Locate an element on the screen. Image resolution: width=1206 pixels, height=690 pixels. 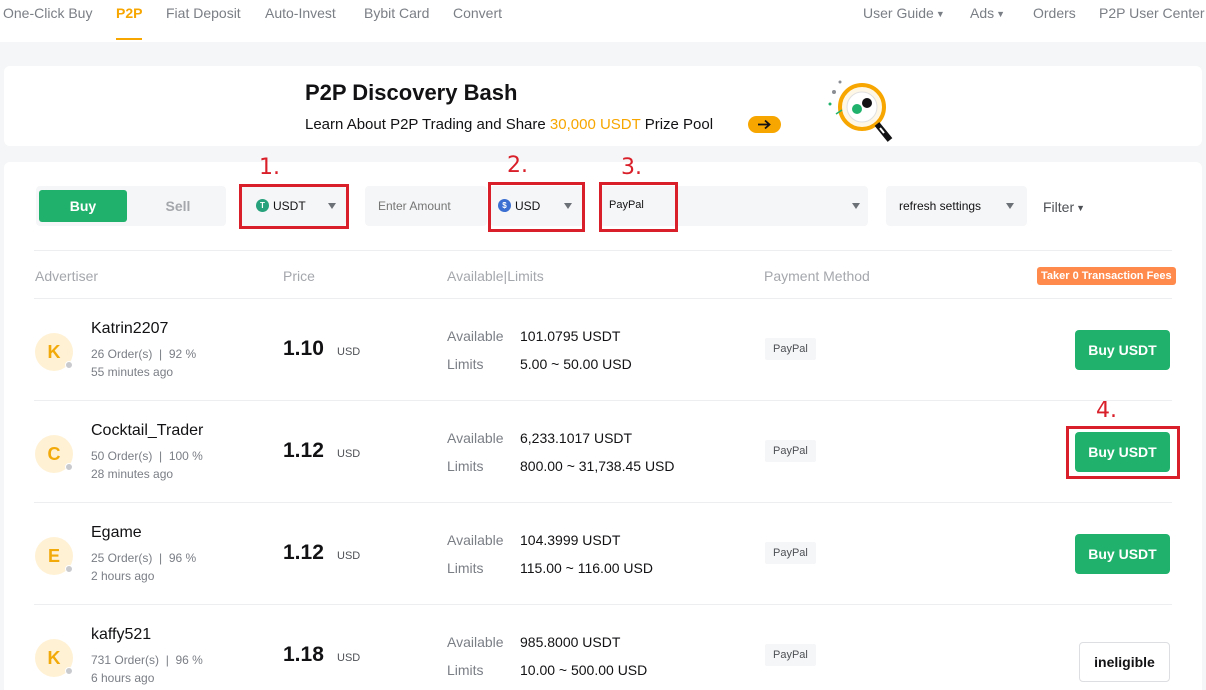
avatar: E is located at coordinates (54, 556).